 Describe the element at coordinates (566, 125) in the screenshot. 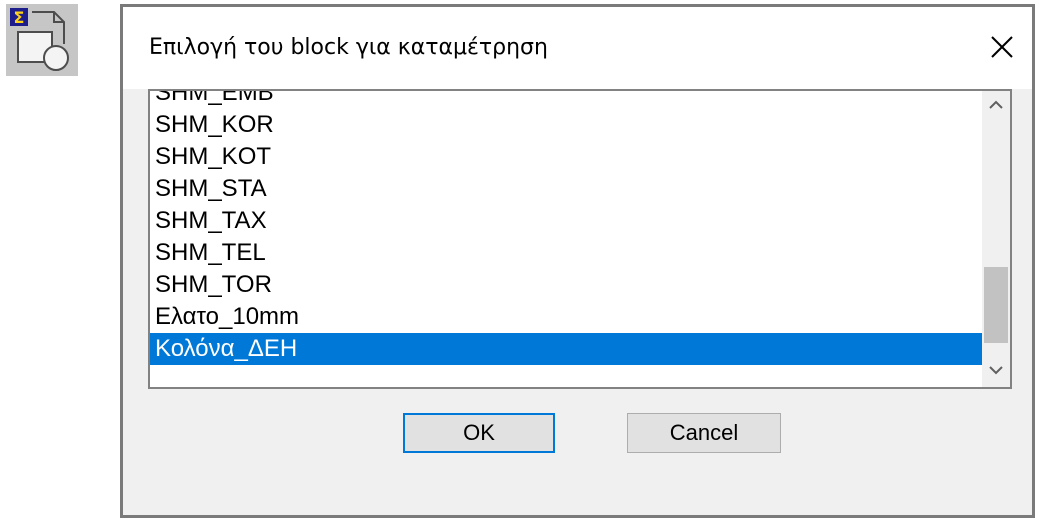

I see `list-item: SHM_KOR` at that location.